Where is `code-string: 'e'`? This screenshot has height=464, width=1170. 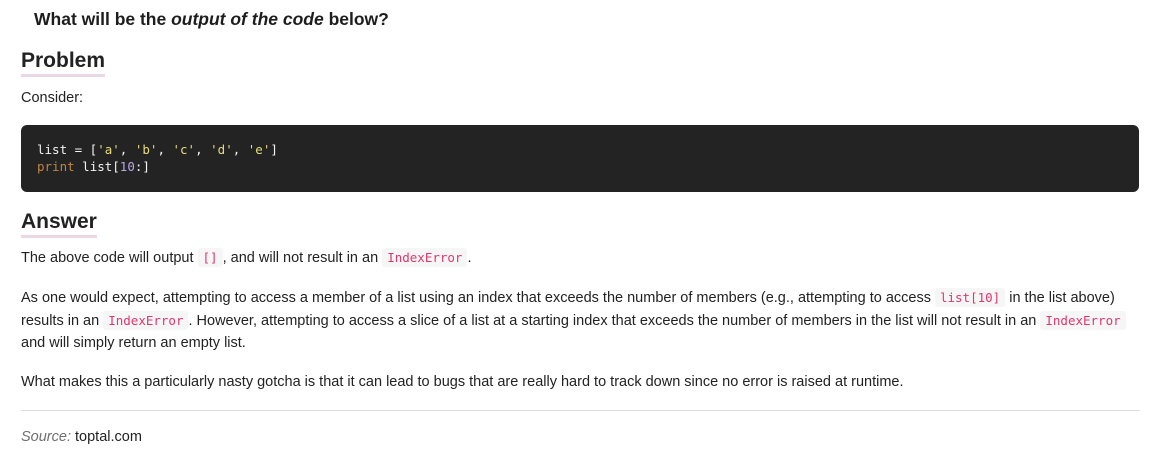 code-string: 'e' is located at coordinates (259, 149).